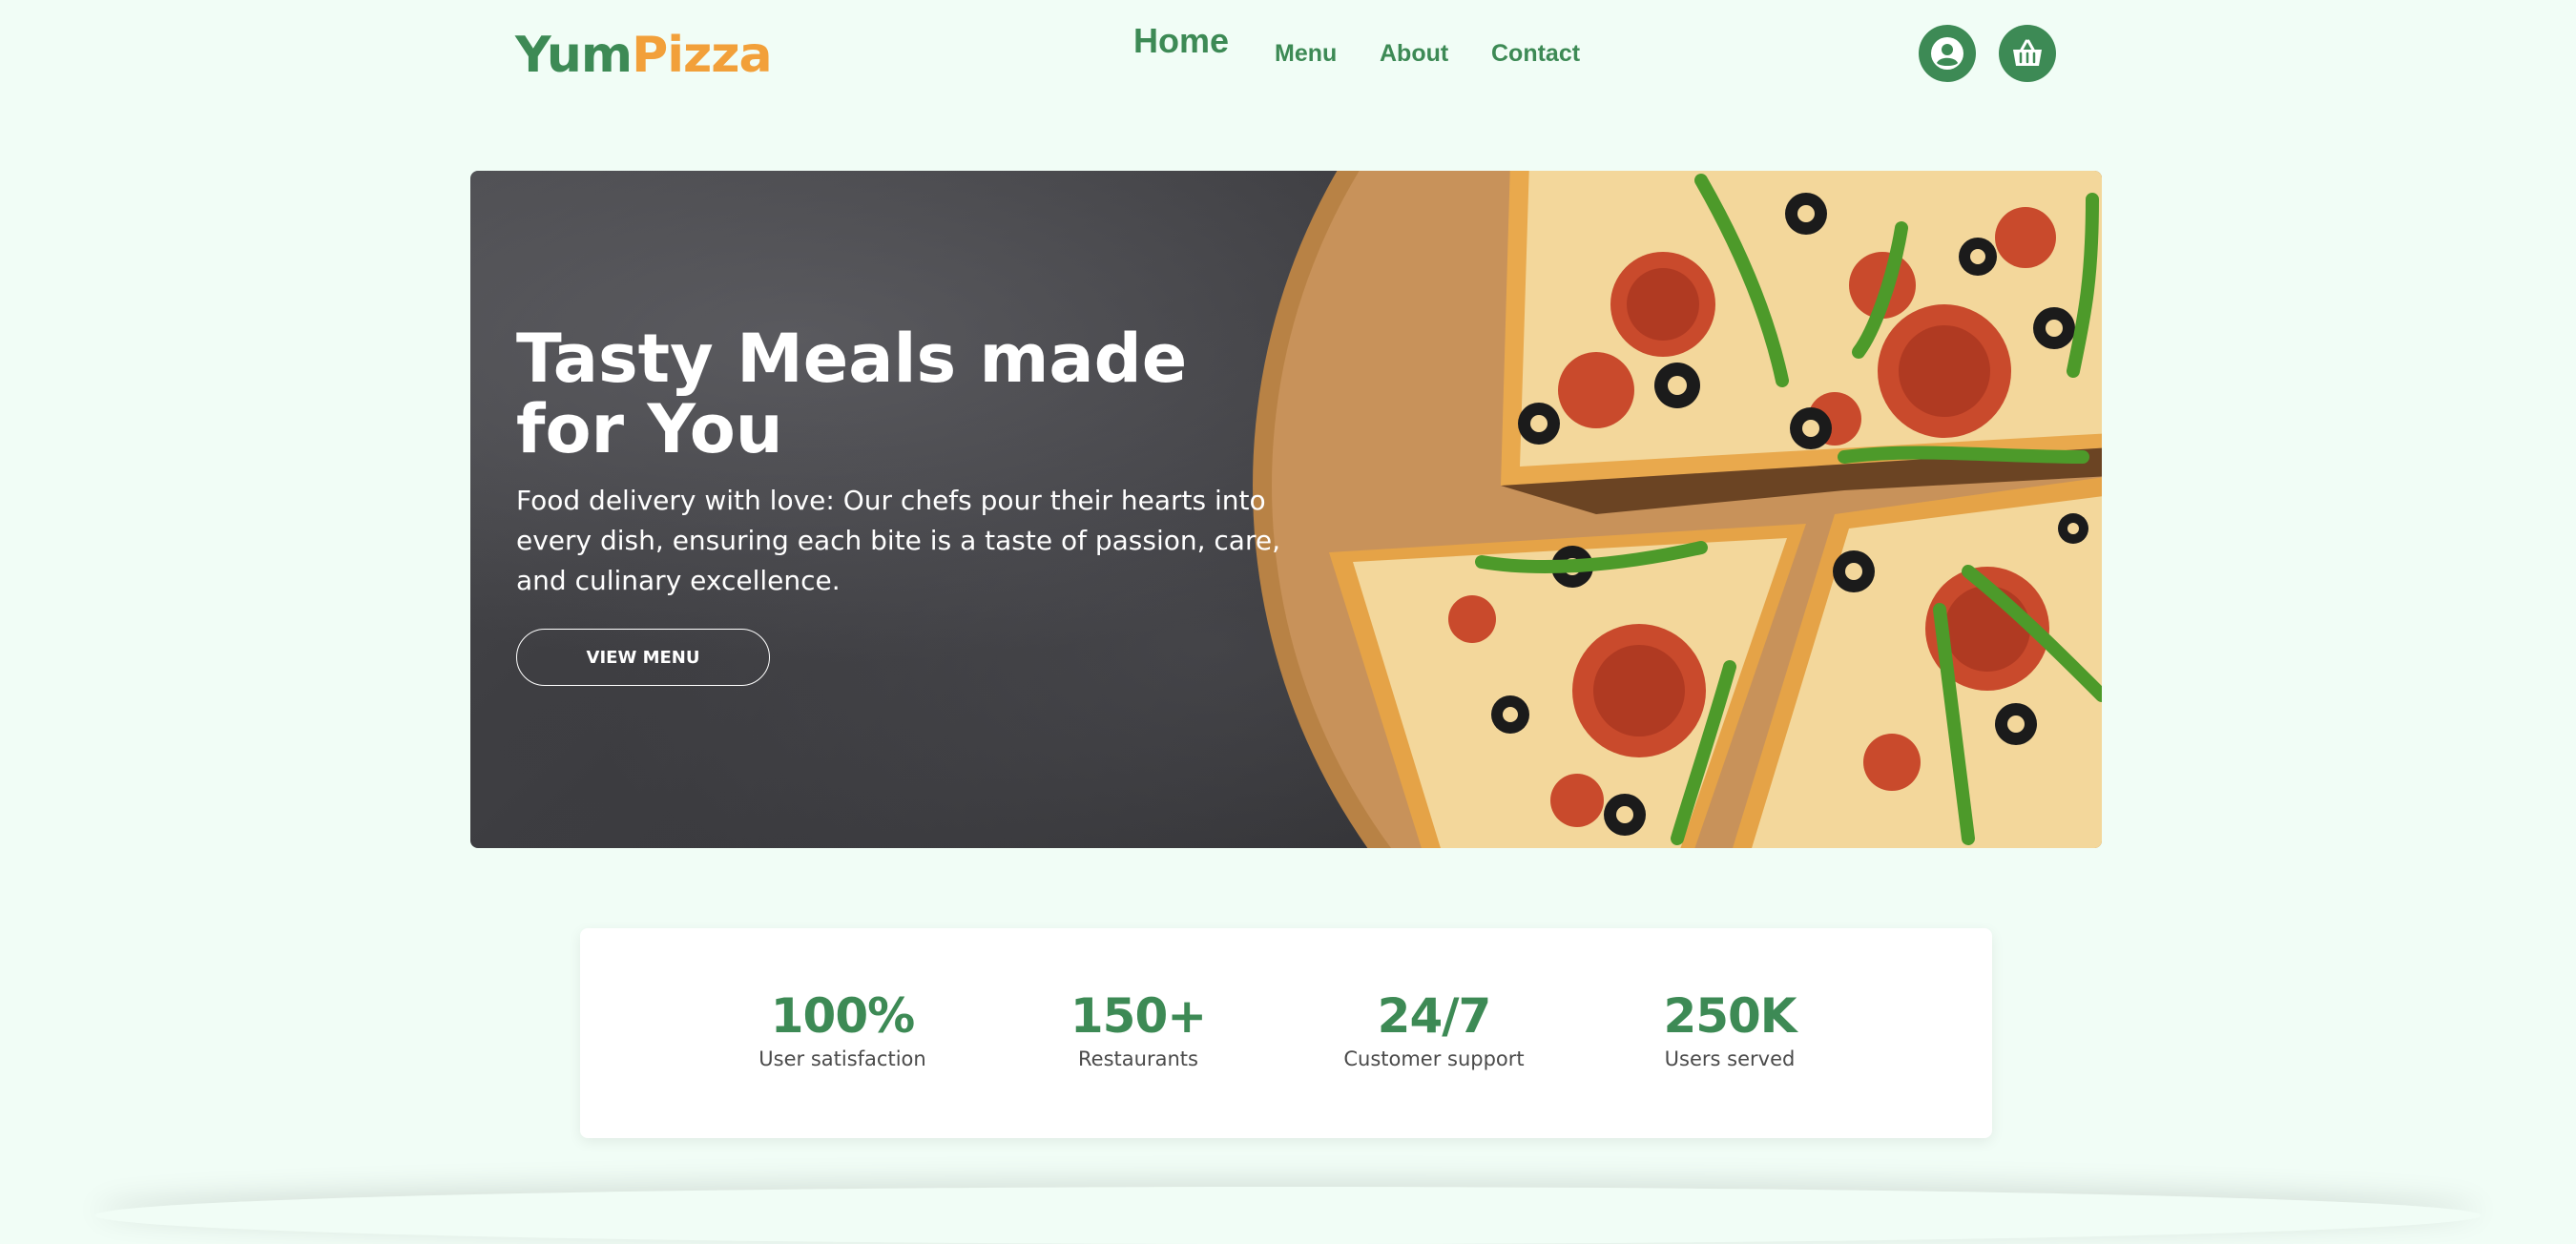  I want to click on nav-link-home: Home, so click(1181, 41).